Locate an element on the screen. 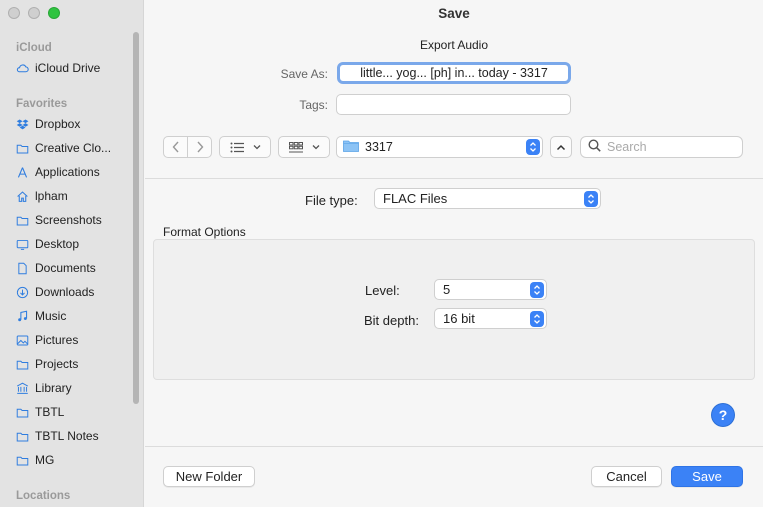 The width and height of the screenshot is (763, 507). minimize-window-button is located at coordinates (34, 13).